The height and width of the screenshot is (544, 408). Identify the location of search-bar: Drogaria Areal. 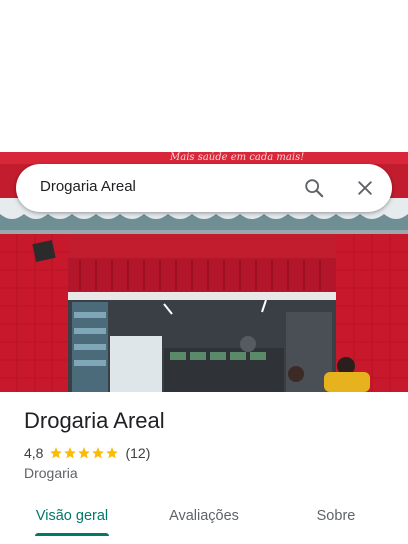
(204, 188).